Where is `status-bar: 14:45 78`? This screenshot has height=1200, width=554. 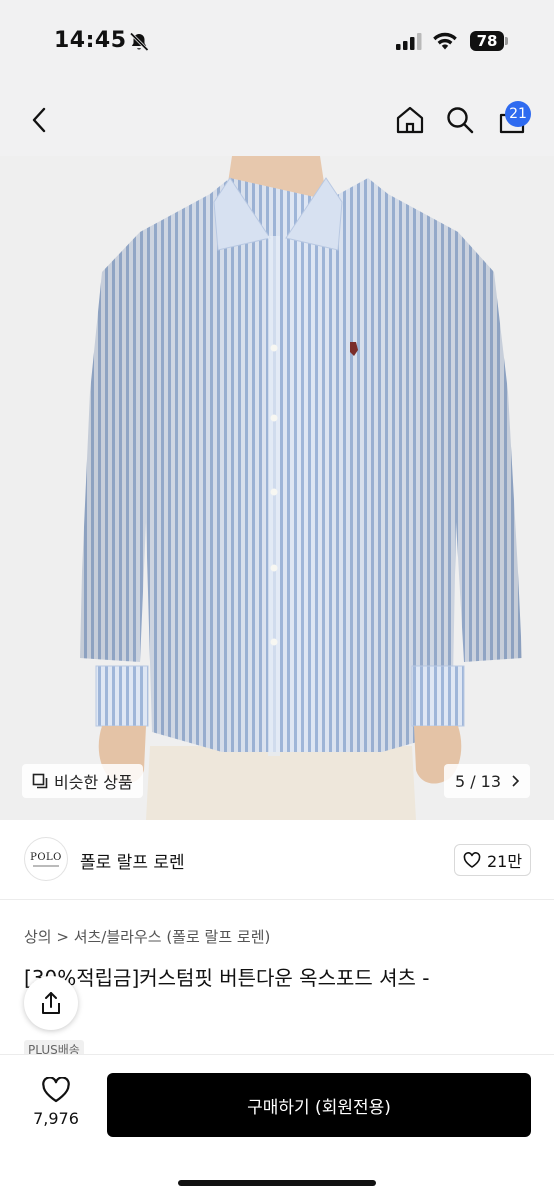 status-bar: 14:45 78 is located at coordinates (277, 42).